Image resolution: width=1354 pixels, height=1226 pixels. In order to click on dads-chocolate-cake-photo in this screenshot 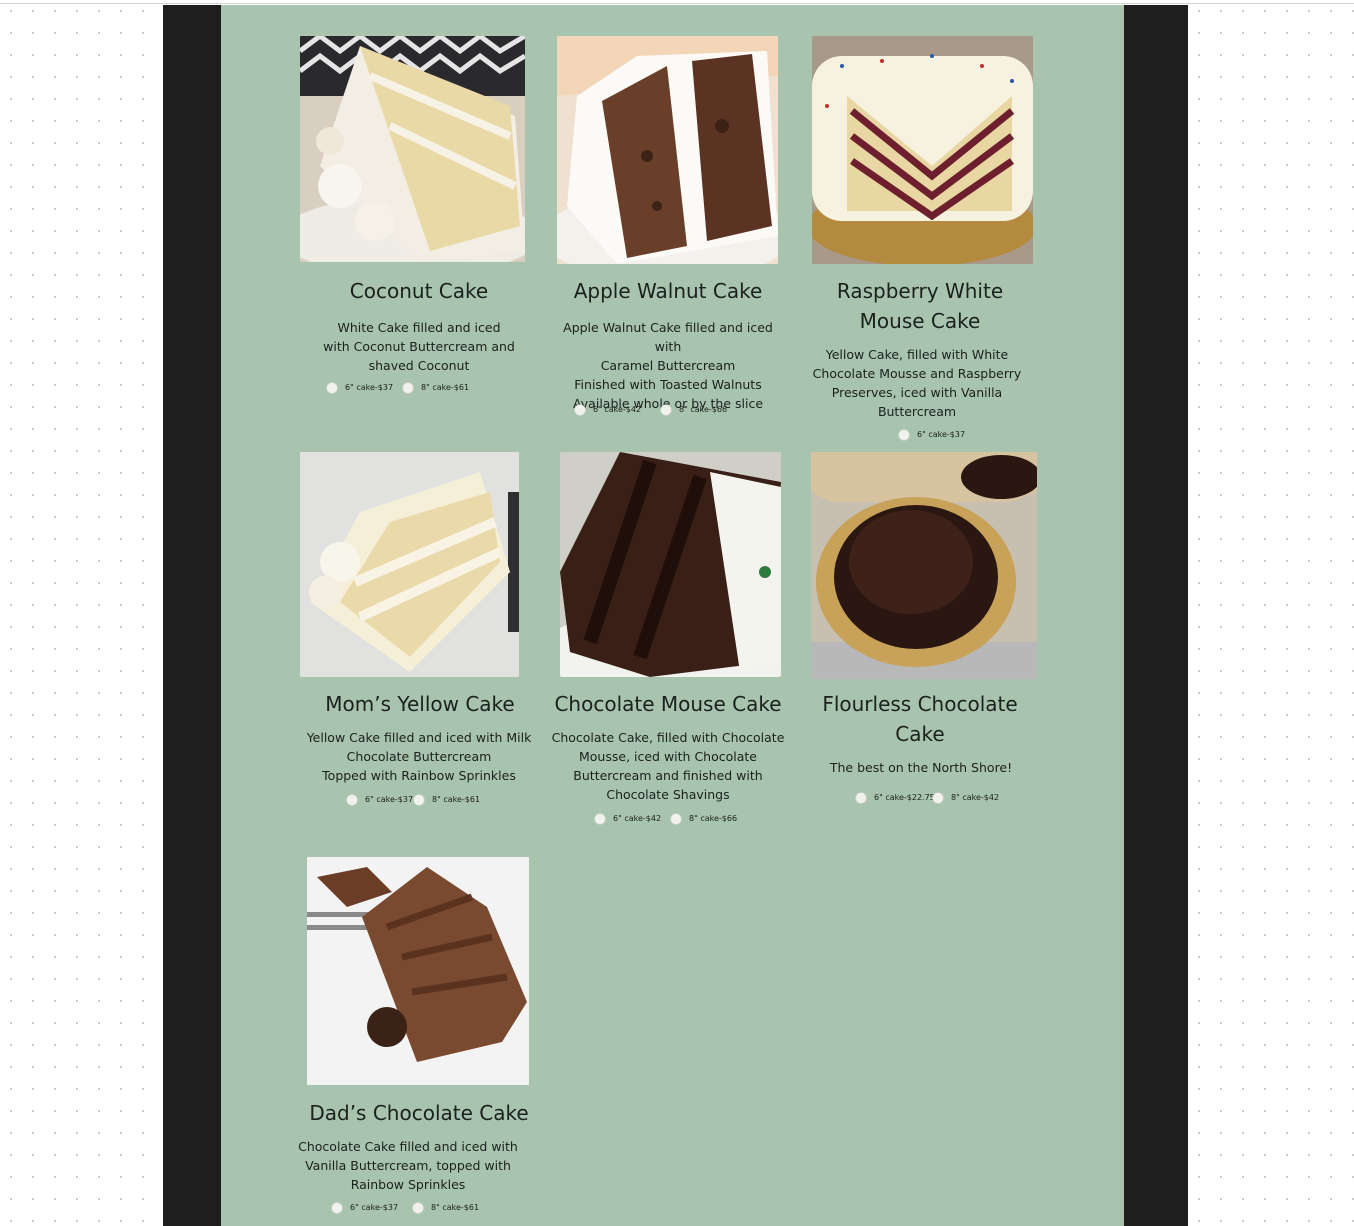, I will do `click(418, 971)`.